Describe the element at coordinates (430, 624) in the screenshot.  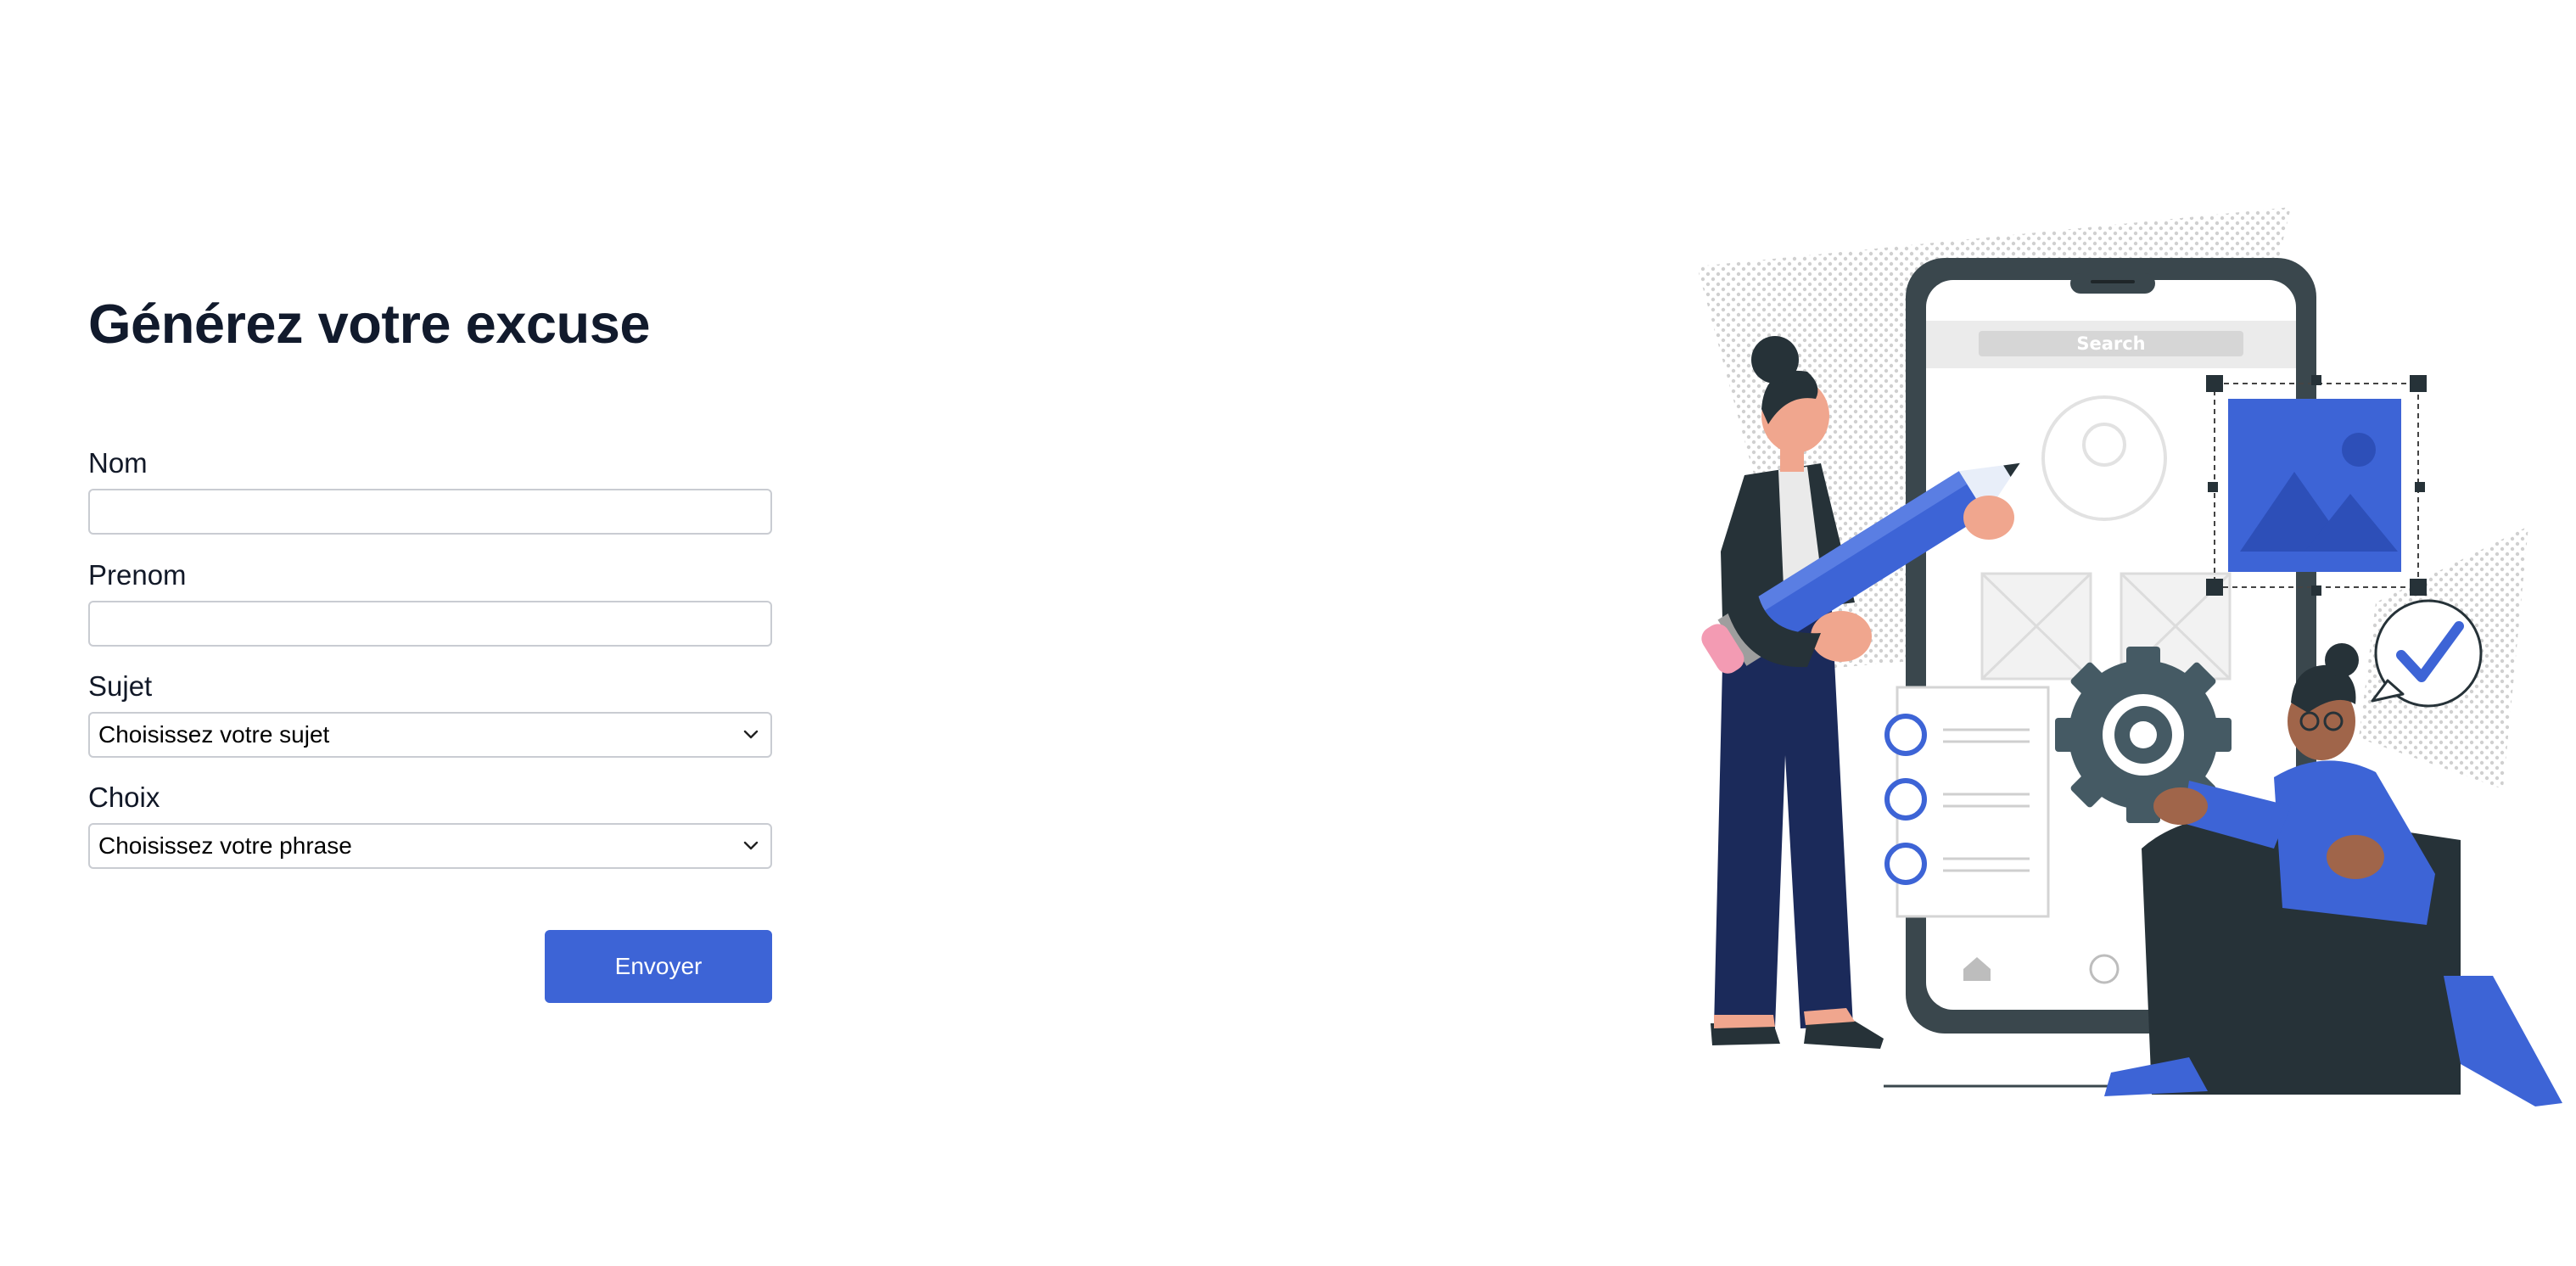
I see `prenom-input` at that location.